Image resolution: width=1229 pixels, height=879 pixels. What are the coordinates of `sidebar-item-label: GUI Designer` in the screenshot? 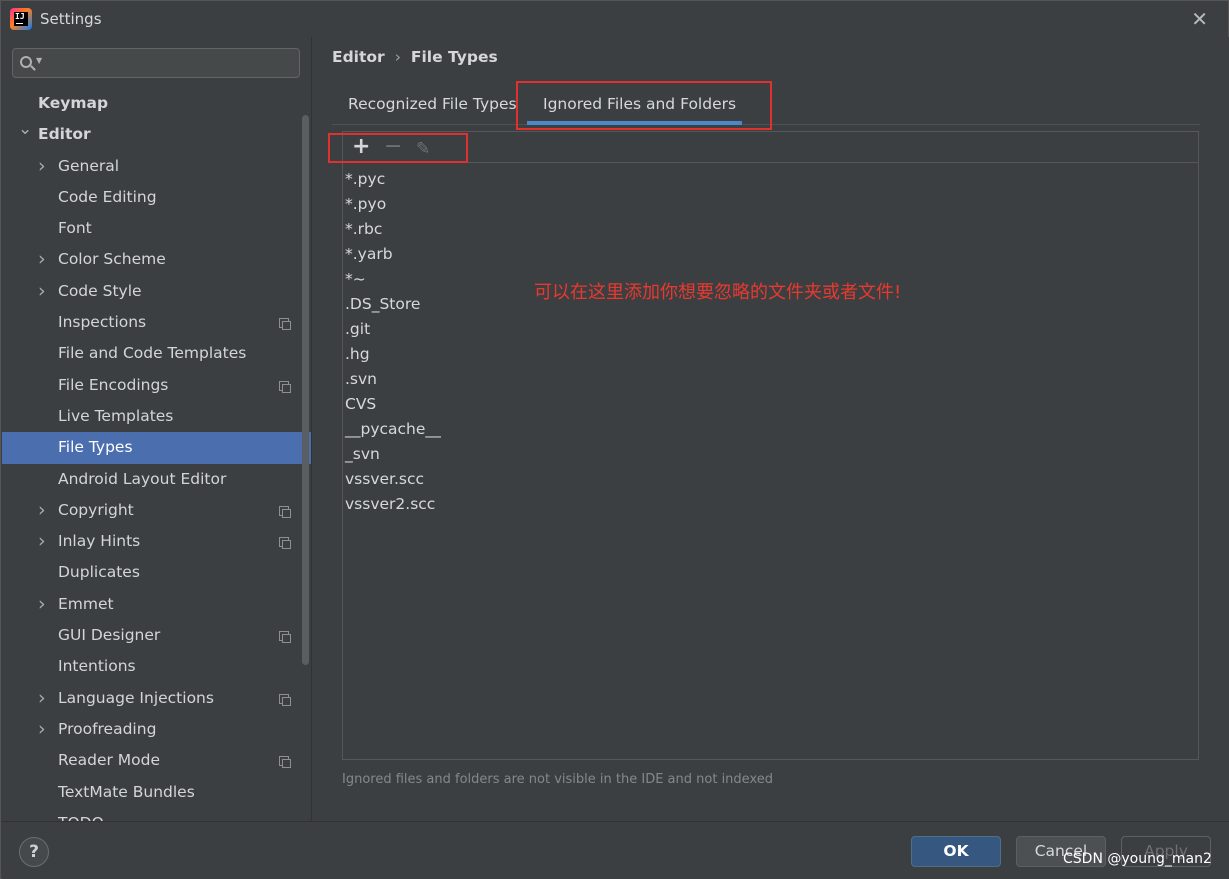 It's located at (109, 635).